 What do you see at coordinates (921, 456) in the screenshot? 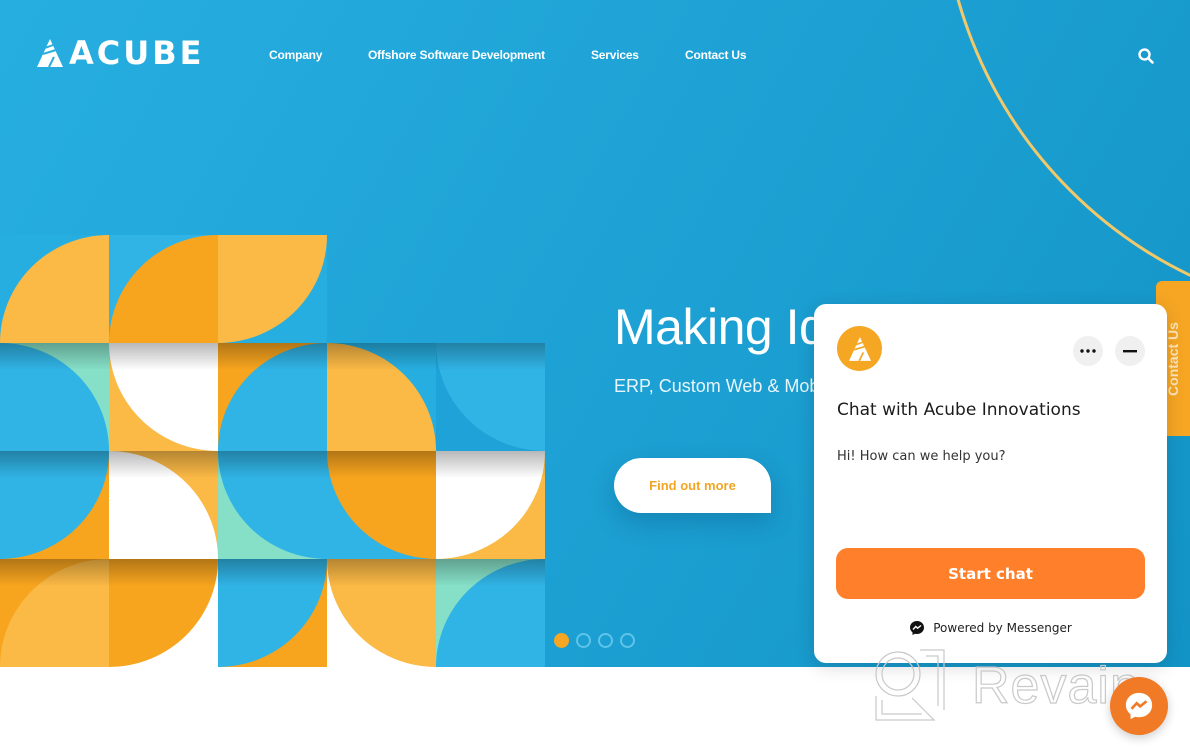
I see `chat-greeting-message: Hi! How can we help you?` at bounding box center [921, 456].